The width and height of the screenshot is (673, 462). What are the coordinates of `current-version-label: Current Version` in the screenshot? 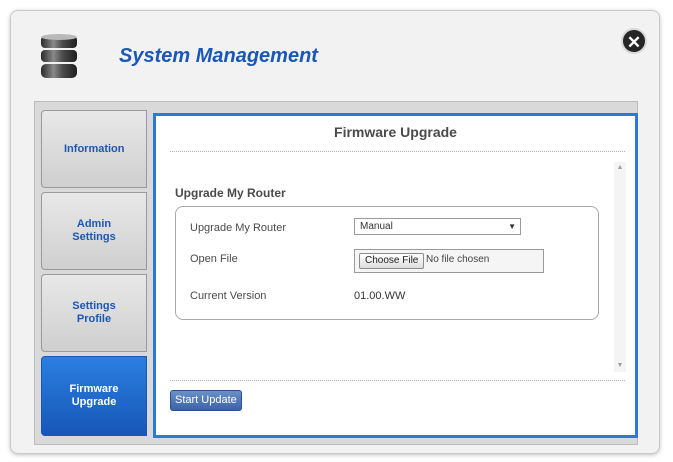 It's located at (228, 296).